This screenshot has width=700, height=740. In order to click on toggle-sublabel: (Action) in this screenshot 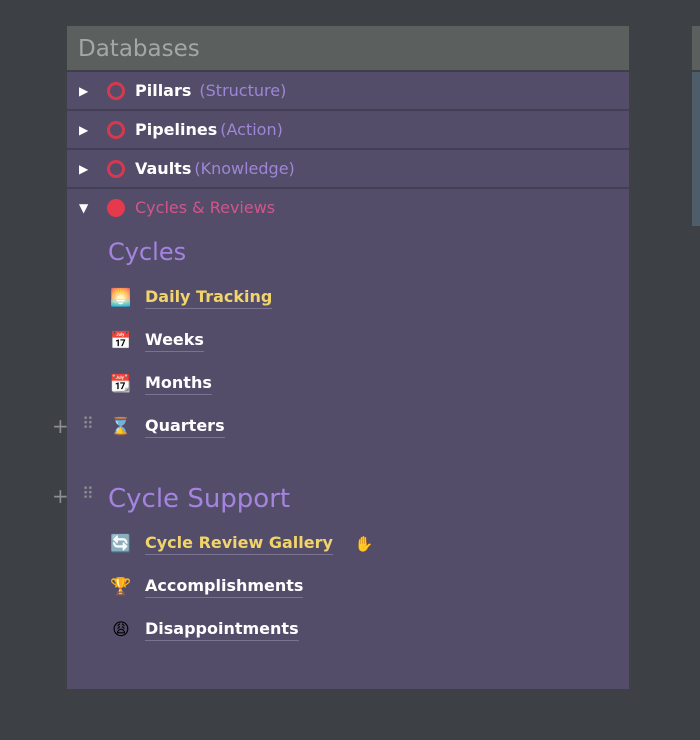, I will do `click(251, 129)`.